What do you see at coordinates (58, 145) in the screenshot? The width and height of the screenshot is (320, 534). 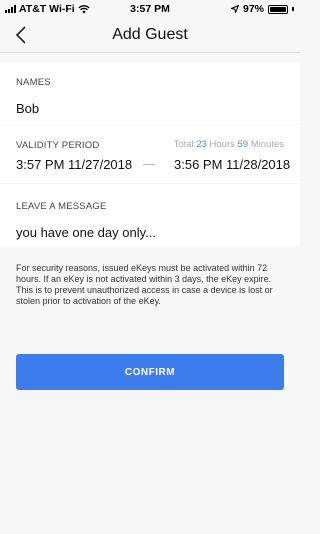 I see `validity-label: VALIDITY PERIOD` at bounding box center [58, 145].